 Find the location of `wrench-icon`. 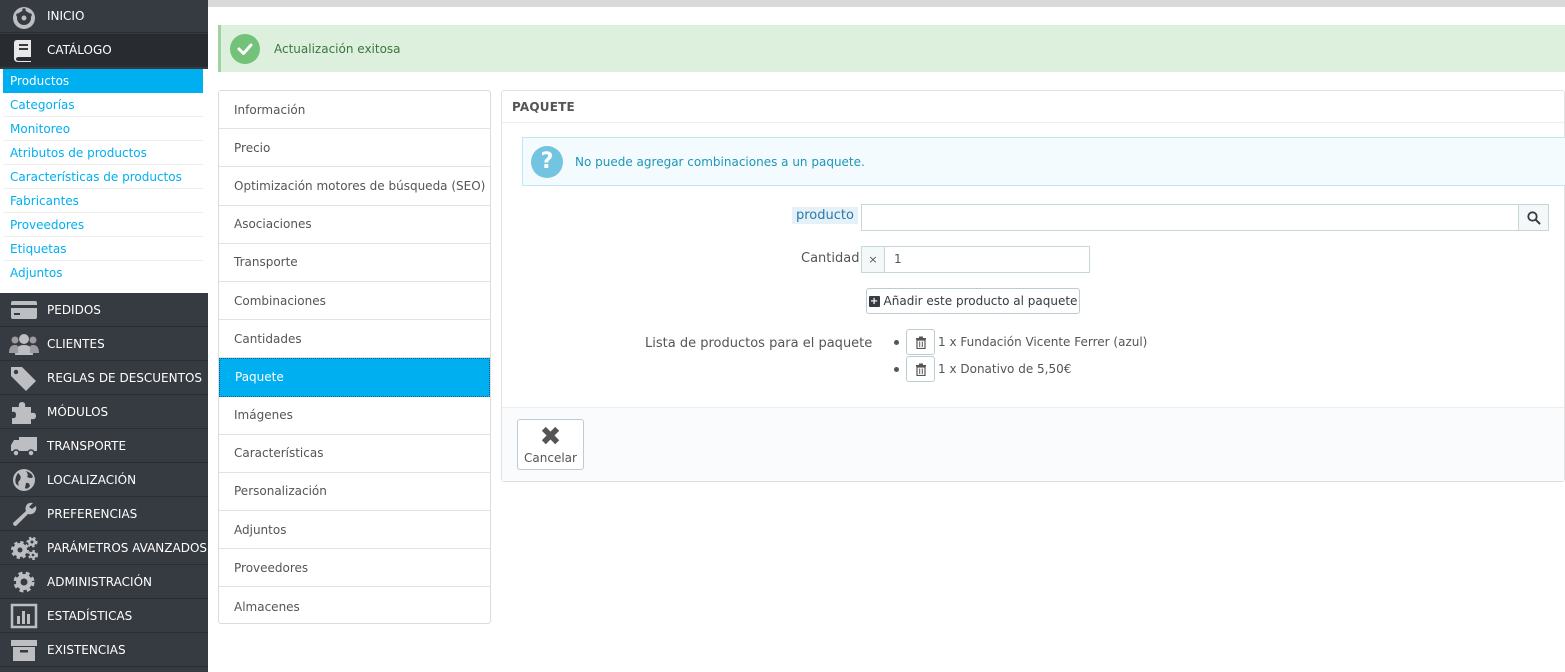

wrench-icon is located at coordinates (24, 514).